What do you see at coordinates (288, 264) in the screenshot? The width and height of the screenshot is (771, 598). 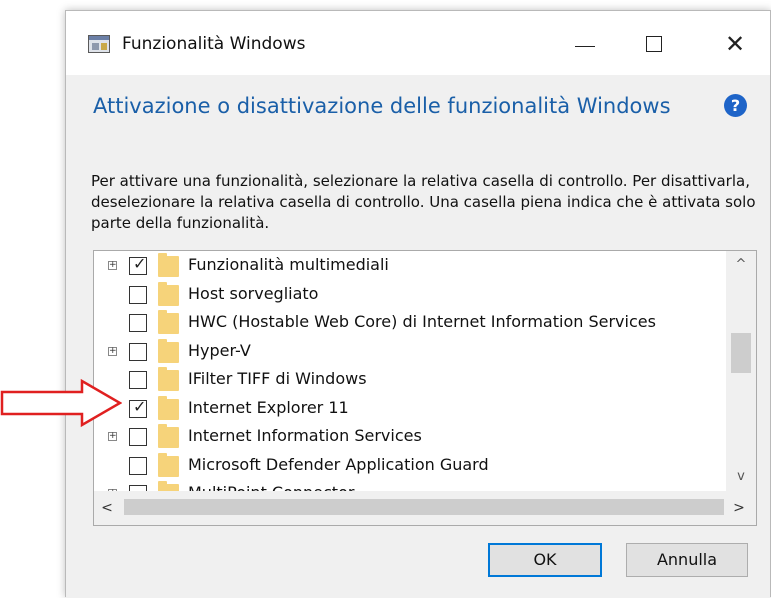 I see `feature-label: Funzionalità multimediali` at bounding box center [288, 264].